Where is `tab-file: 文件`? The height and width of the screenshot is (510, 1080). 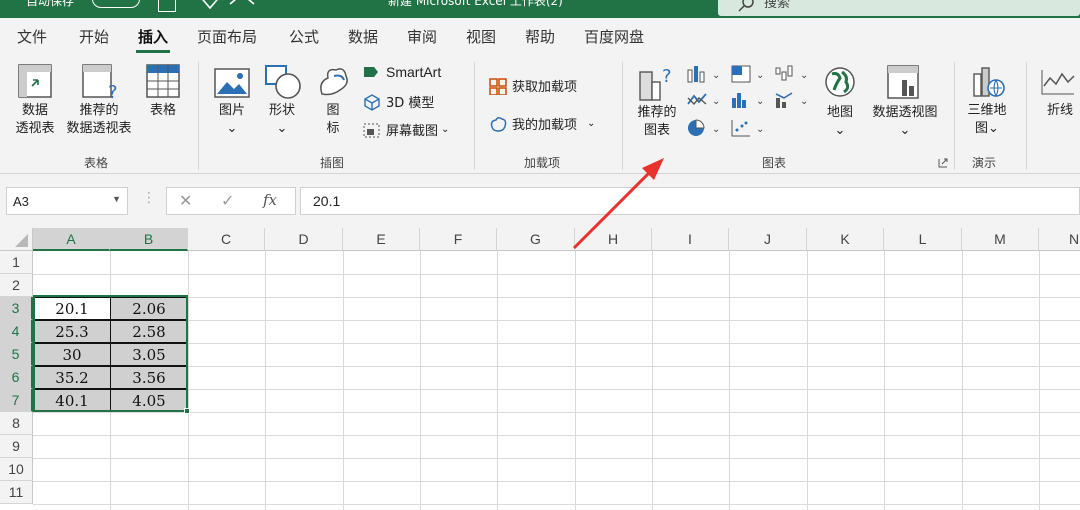 tab-file: 文件 is located at coordinates (32, 36).